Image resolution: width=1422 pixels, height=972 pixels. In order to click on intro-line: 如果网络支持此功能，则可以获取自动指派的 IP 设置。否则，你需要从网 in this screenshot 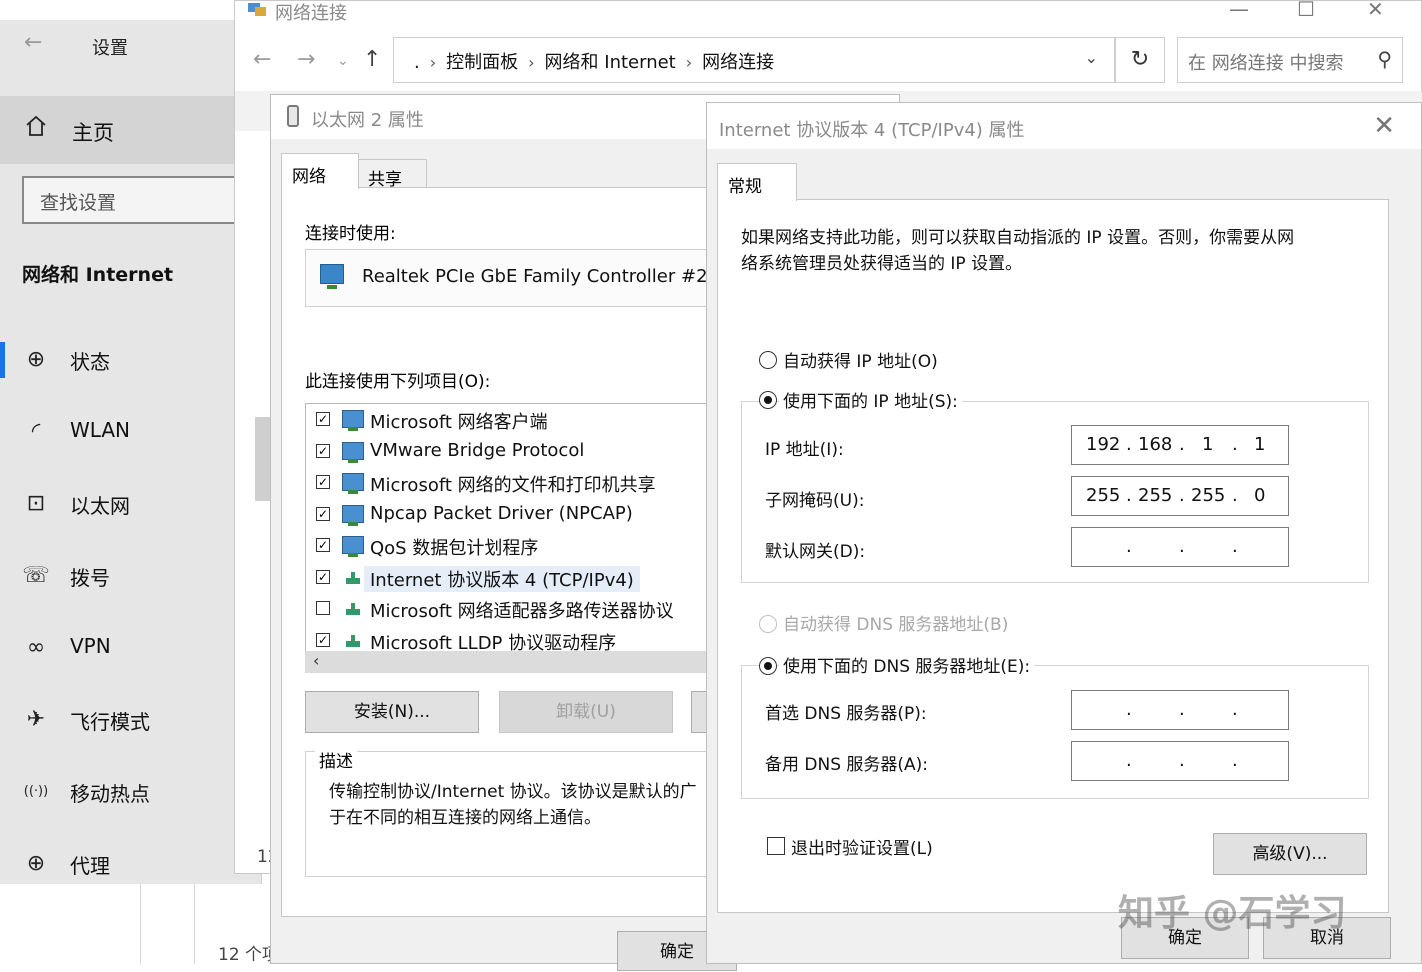, I will do `click(1018, 238)`.